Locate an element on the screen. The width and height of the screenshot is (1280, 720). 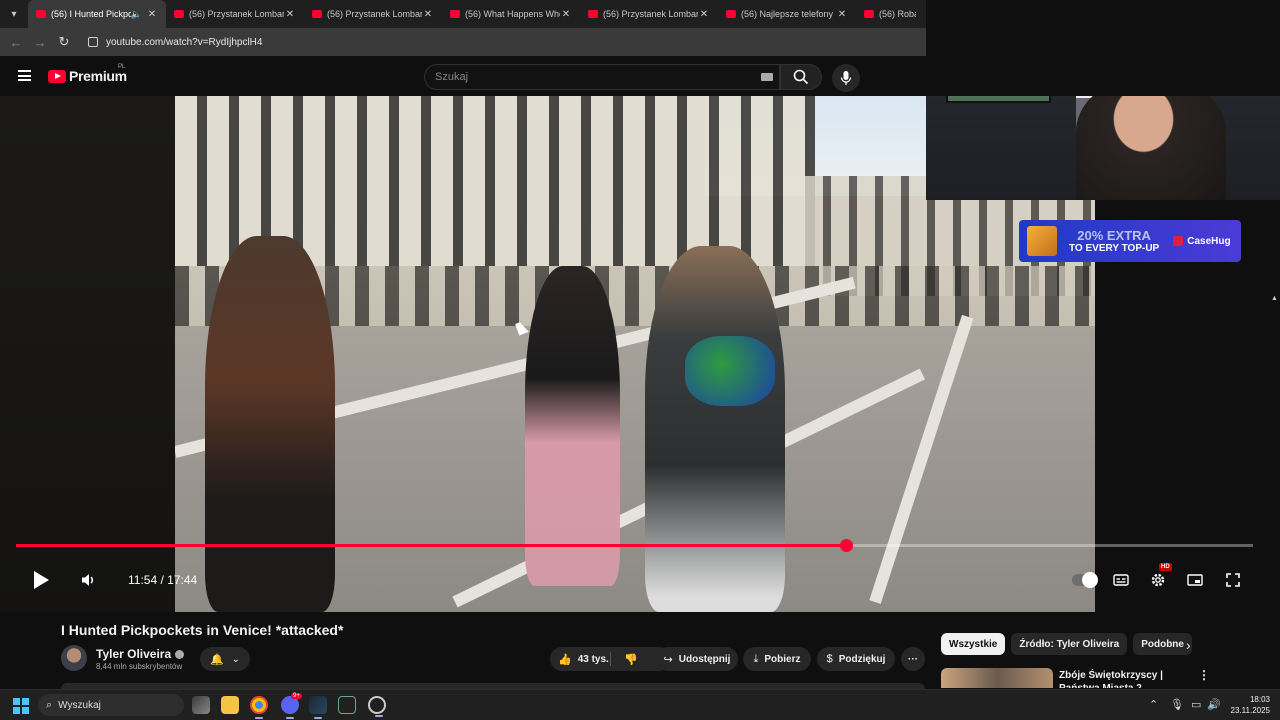
download-button: ⤓ Pobierz is located at coordinates (777, 659).